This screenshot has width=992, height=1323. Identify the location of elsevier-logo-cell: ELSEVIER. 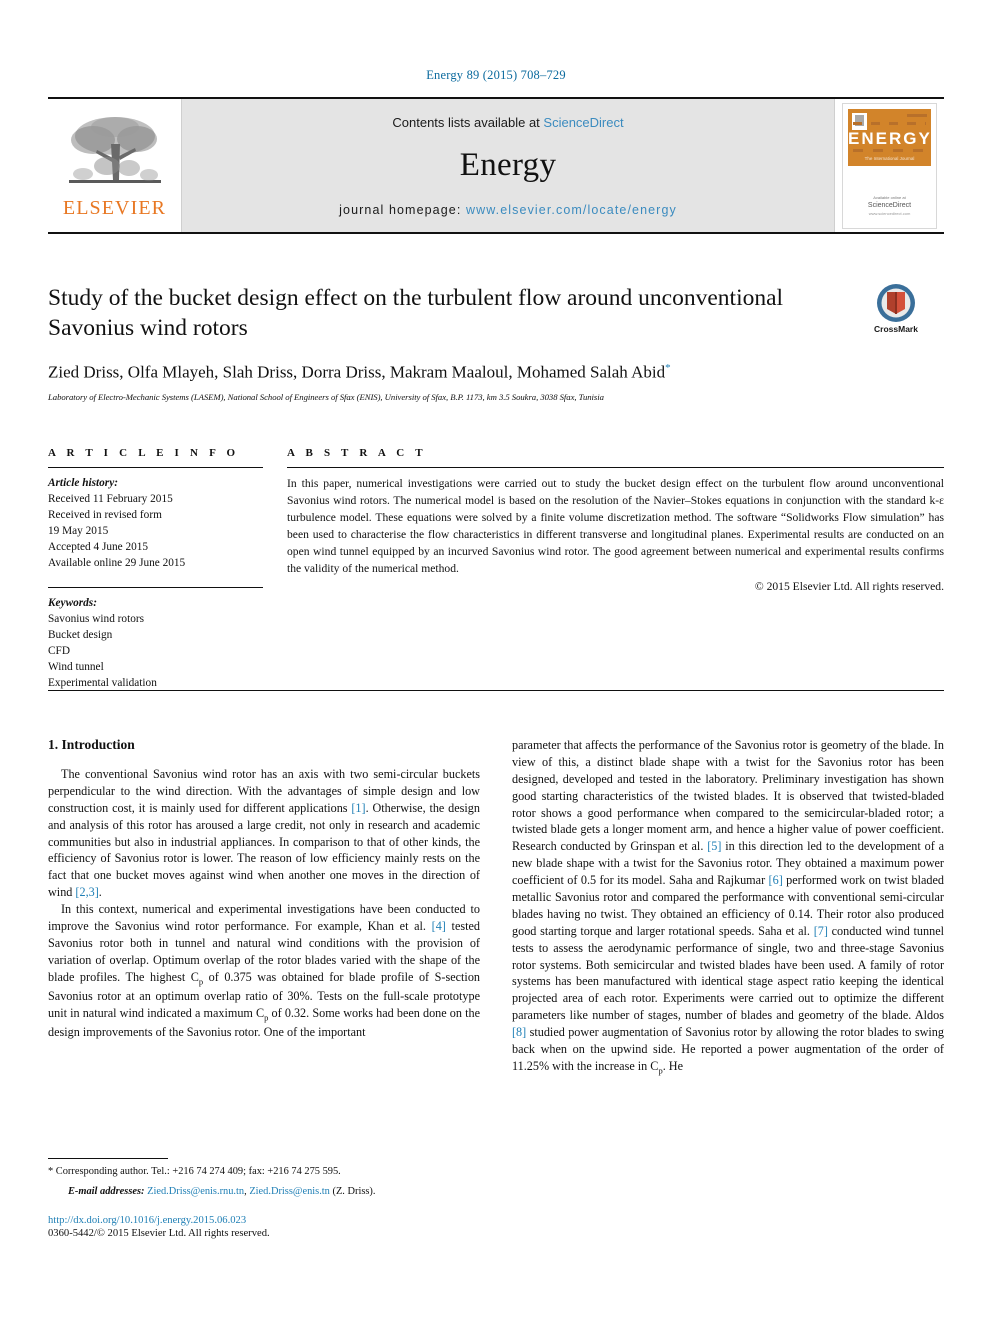
(115, 165).